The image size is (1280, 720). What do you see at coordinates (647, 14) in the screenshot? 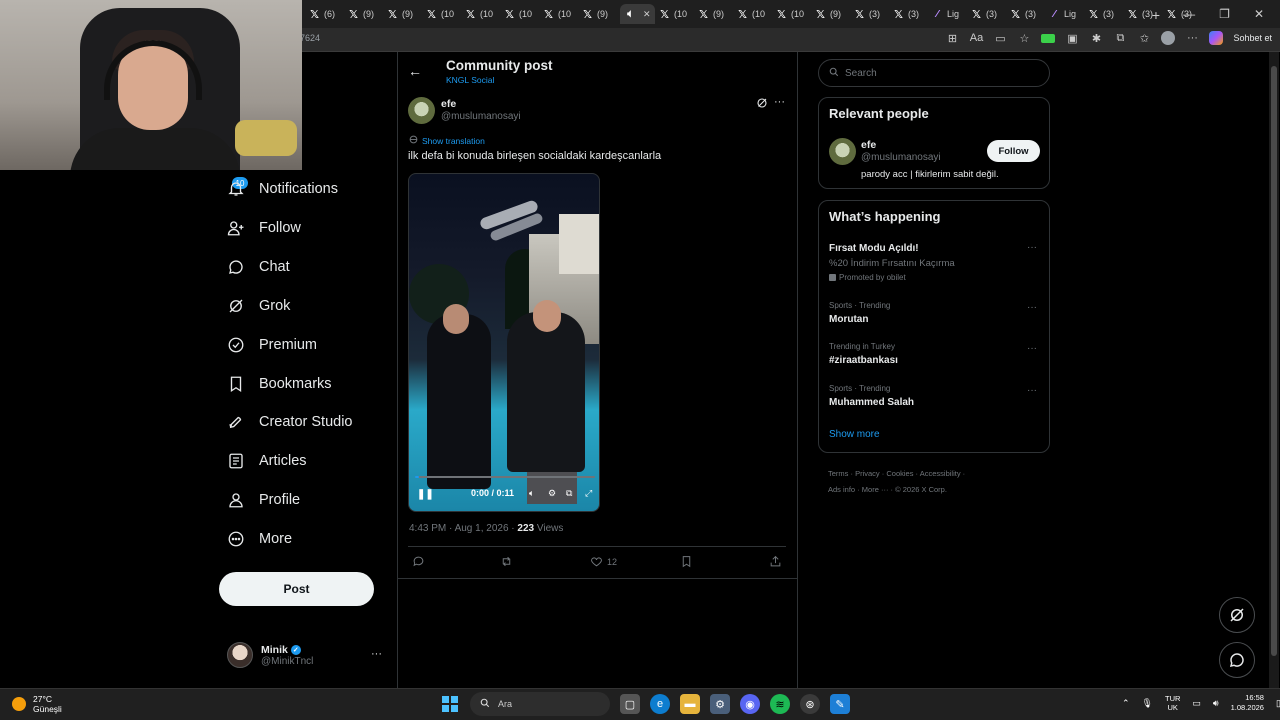
I see `close-tab-icon: ✕` at bounding box center [647, 14].